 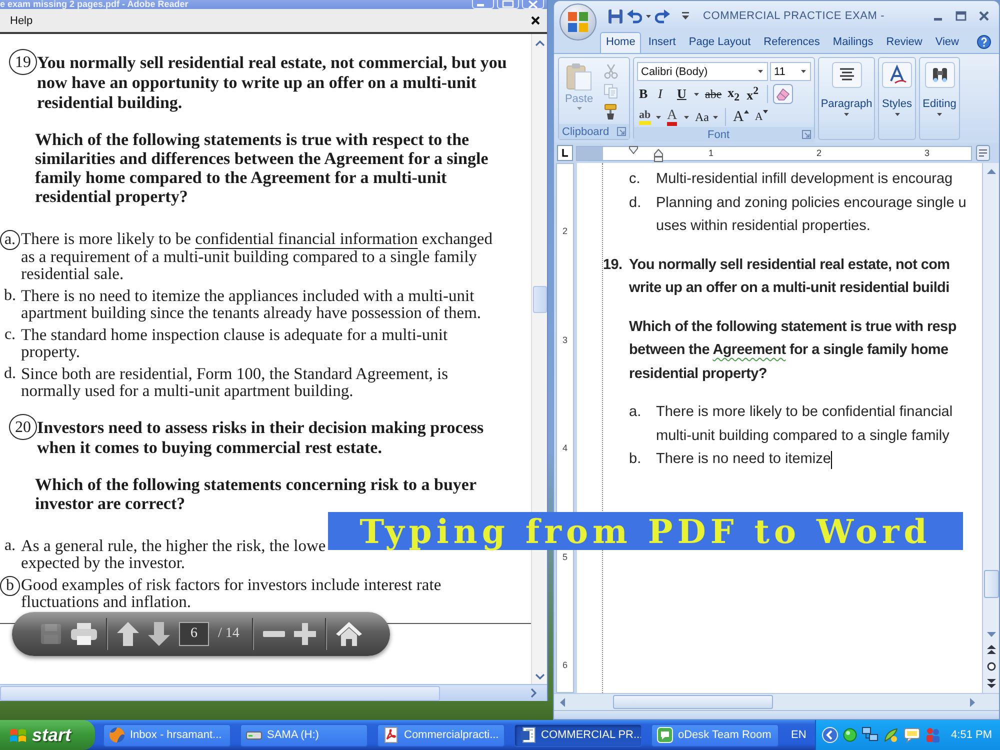 What do you see at coordinates (718, 134) in the screenshot?
I see `group-label: Font` at bounding box center [718, 134].